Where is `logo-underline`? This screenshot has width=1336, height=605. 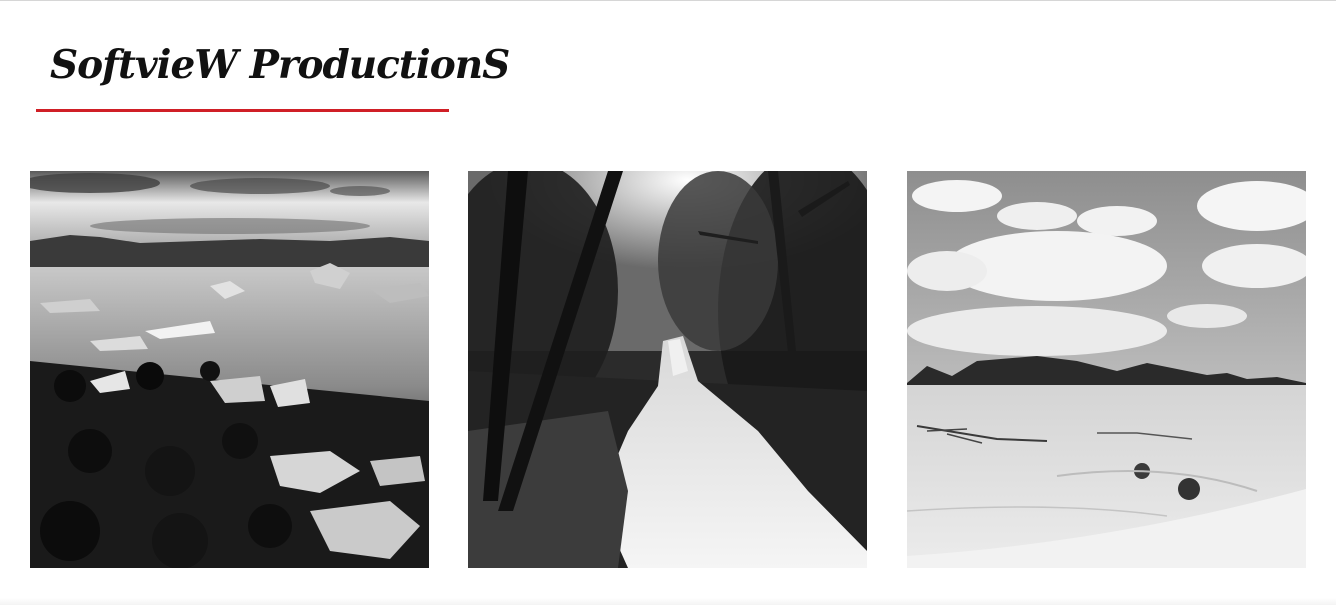 logo-underline is located at coordinates (242, 110).